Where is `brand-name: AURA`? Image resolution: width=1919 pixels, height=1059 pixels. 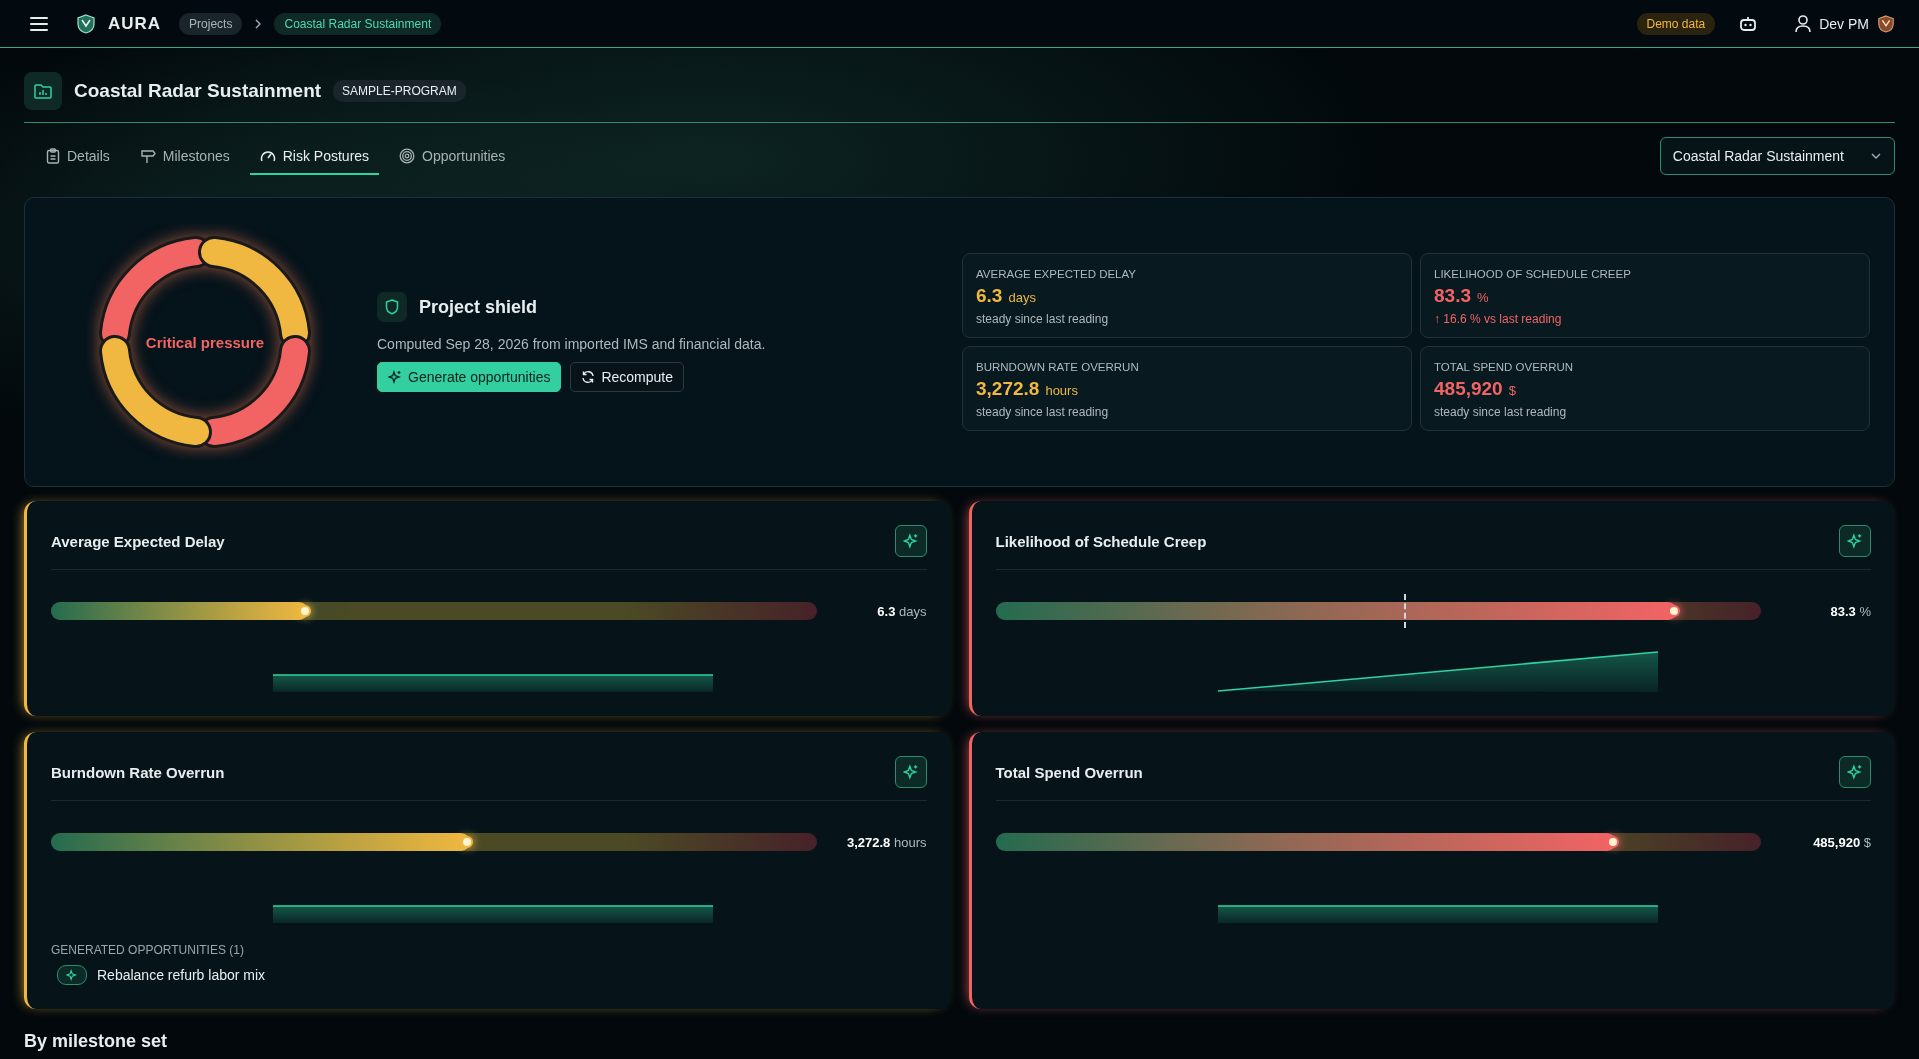 brand-name: AURA is located at coordinates (135, 23).